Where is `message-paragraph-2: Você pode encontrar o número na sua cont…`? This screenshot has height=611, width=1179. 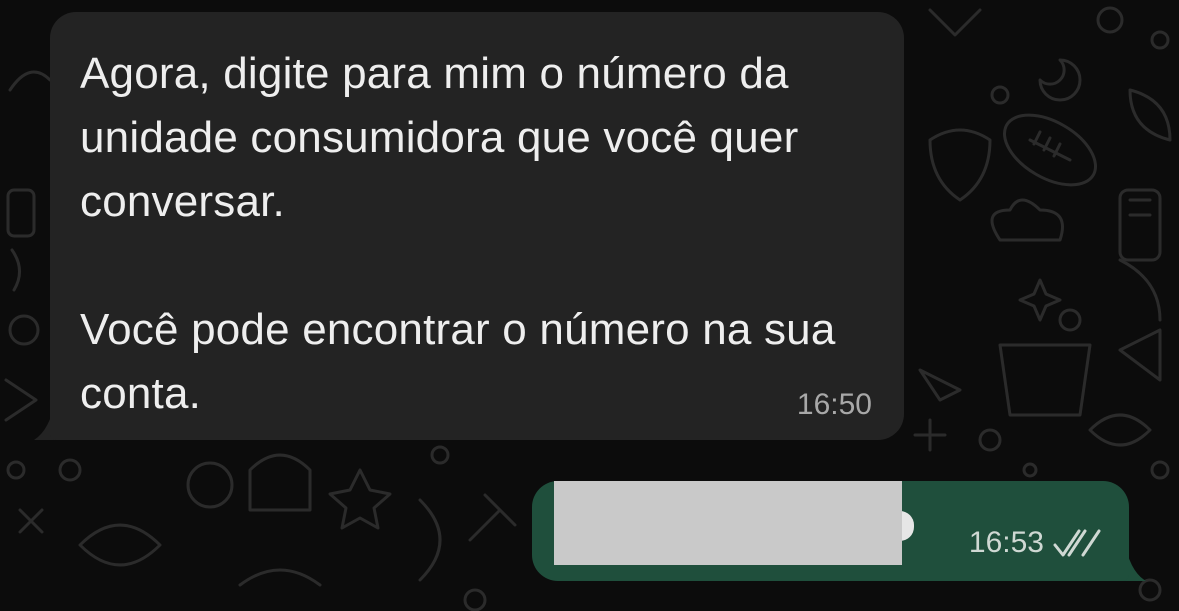
message-paragraph-2: Você pode encontrar o número na sua cont… is located at coordinates (458, 361).